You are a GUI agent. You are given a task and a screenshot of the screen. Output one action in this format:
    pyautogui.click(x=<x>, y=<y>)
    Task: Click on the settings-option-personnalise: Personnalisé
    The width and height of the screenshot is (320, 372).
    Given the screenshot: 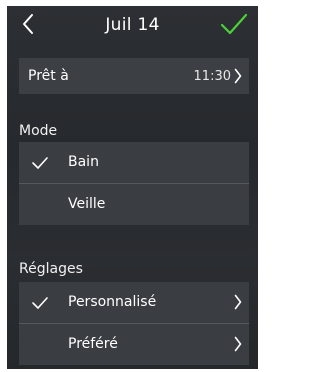 What is the action you would take?
    pyautogui.click(x=134, y=302)
    